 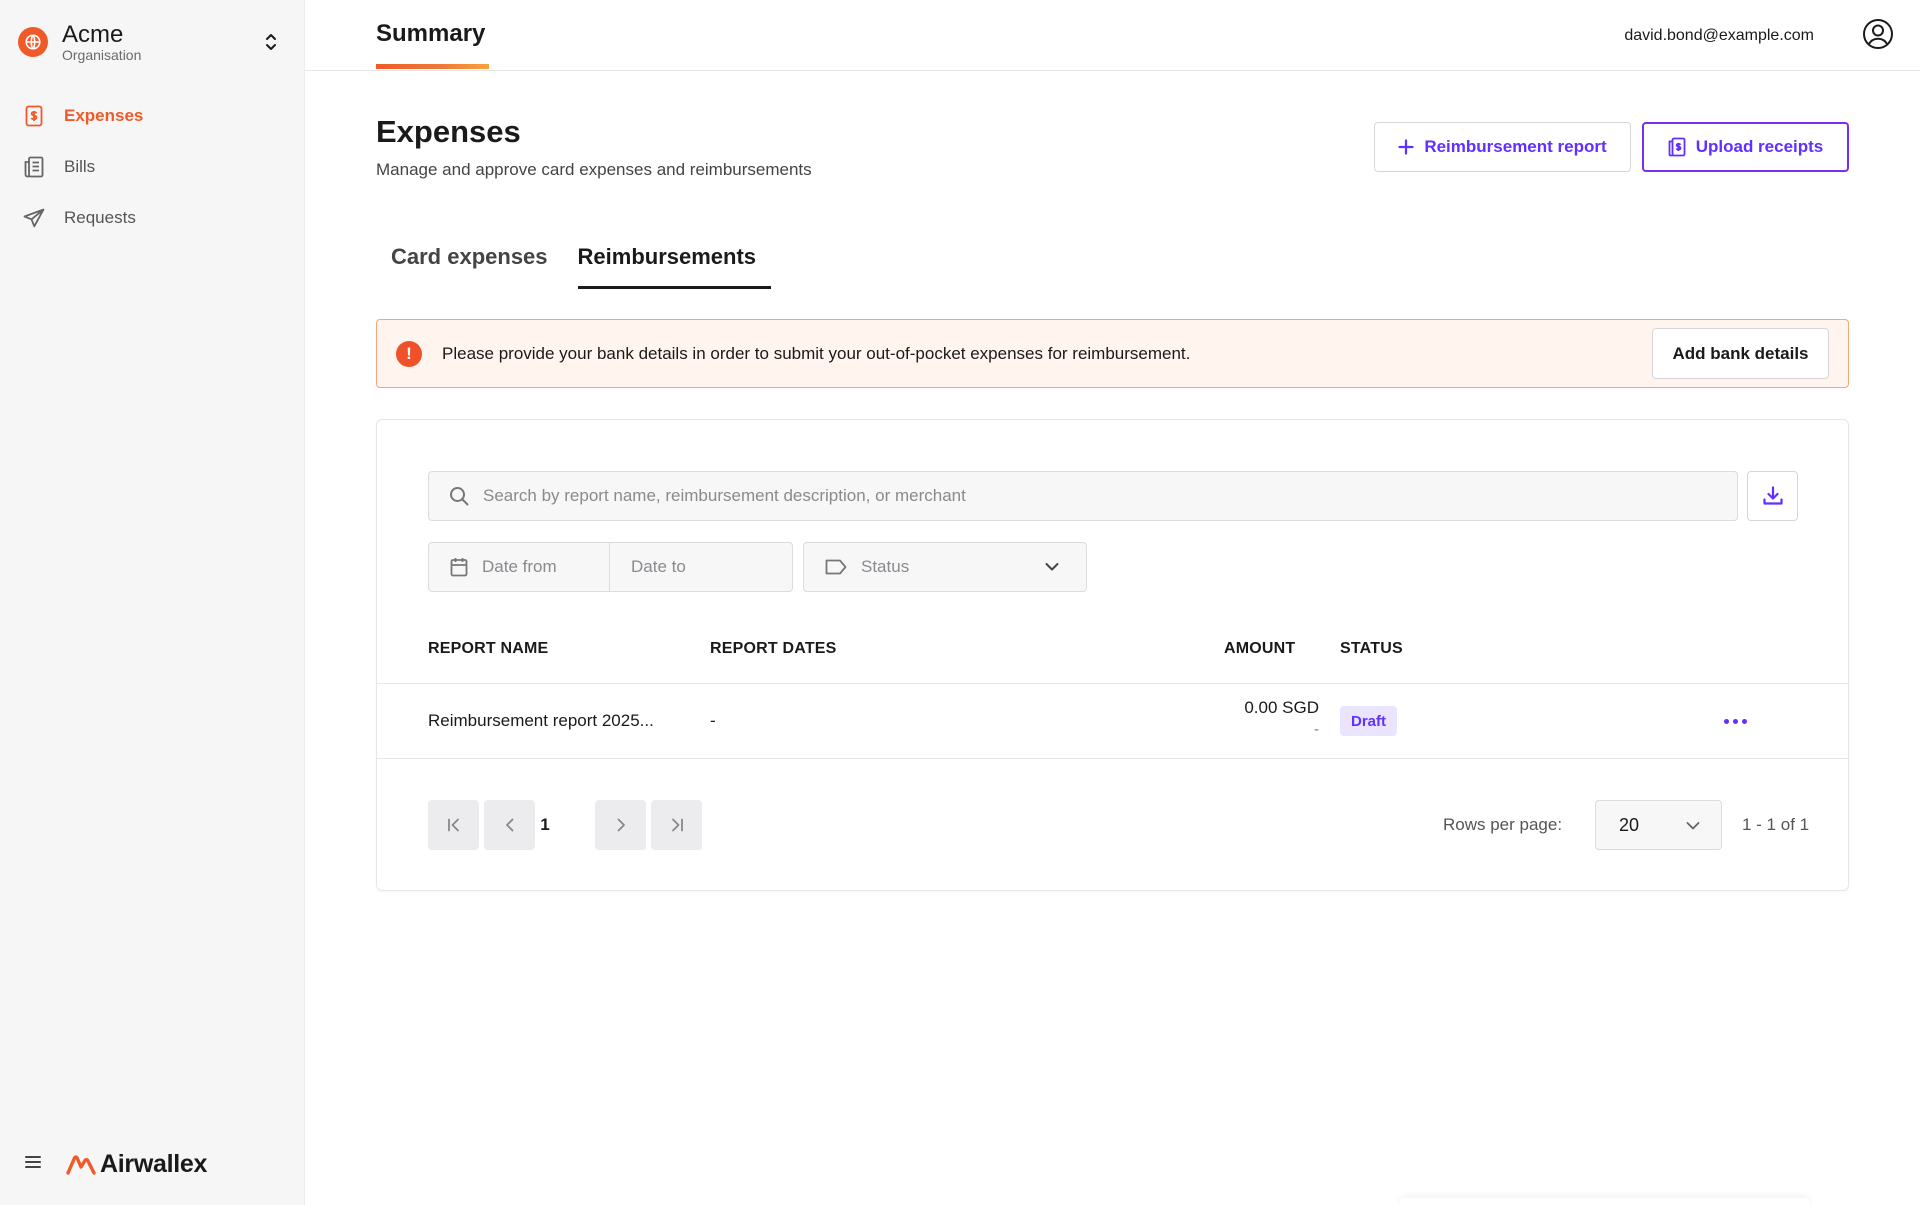 I want to click on add-bank-details-button: Add bank details, so click(x=1740, y=353).